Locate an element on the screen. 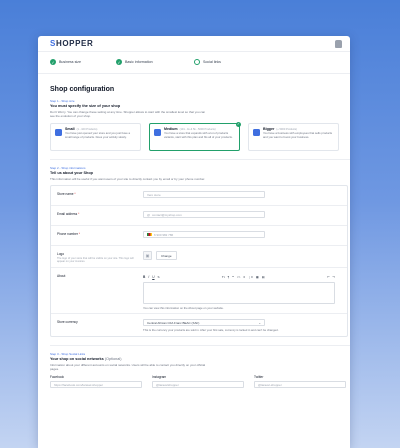 Image resolution: width=400 pixels, height=448 pixels. heading-button: Tt is located at coordinates (223, 277).